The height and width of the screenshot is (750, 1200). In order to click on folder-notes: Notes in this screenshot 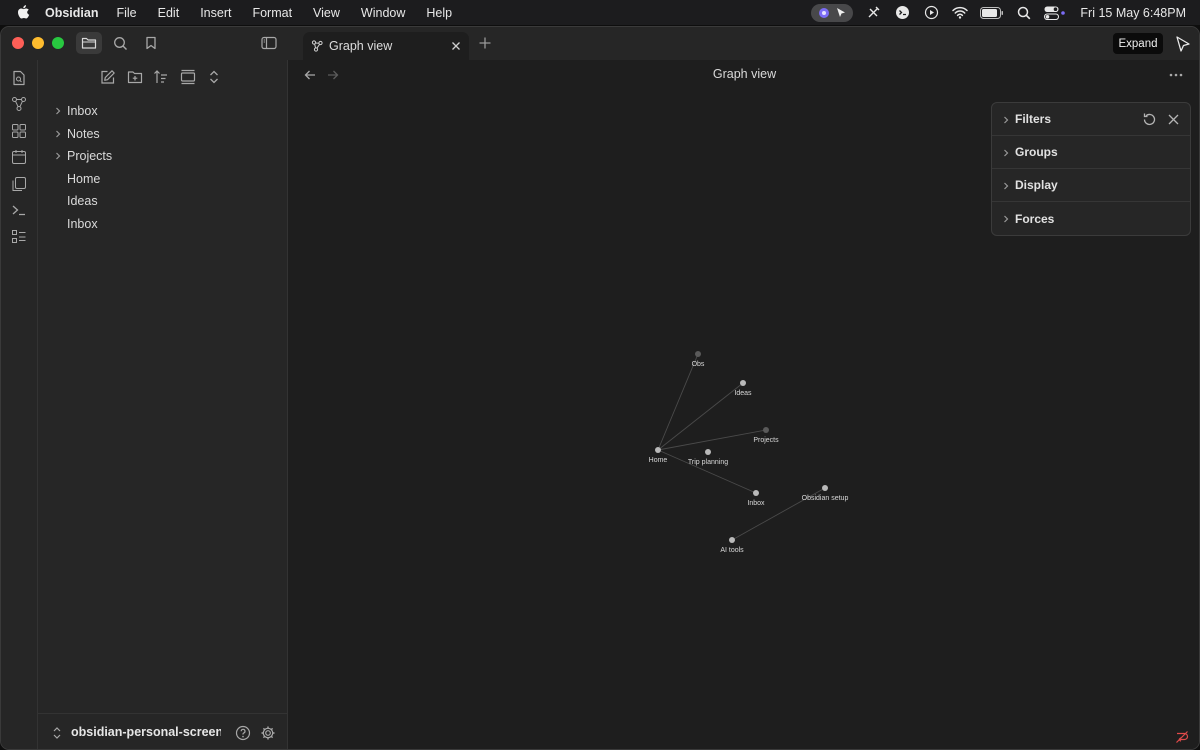, I will do `click(163, 134)`.